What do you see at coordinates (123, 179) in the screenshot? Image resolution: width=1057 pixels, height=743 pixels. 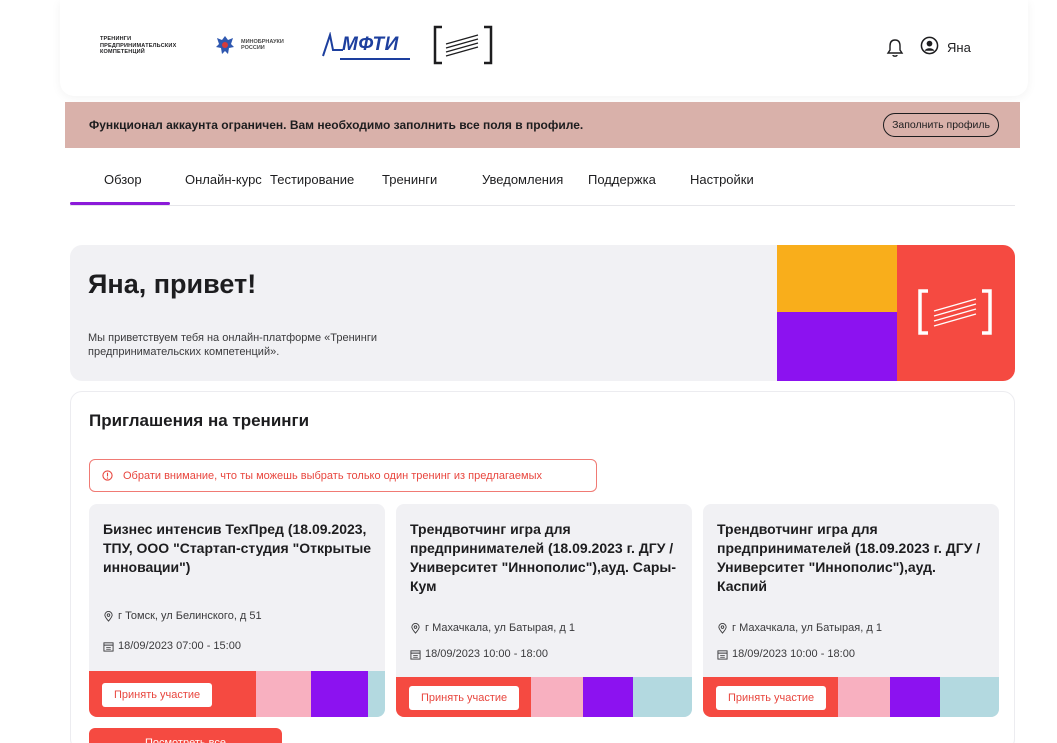 I see `tab-overview: Обзор` at bounding box center [123, 179].